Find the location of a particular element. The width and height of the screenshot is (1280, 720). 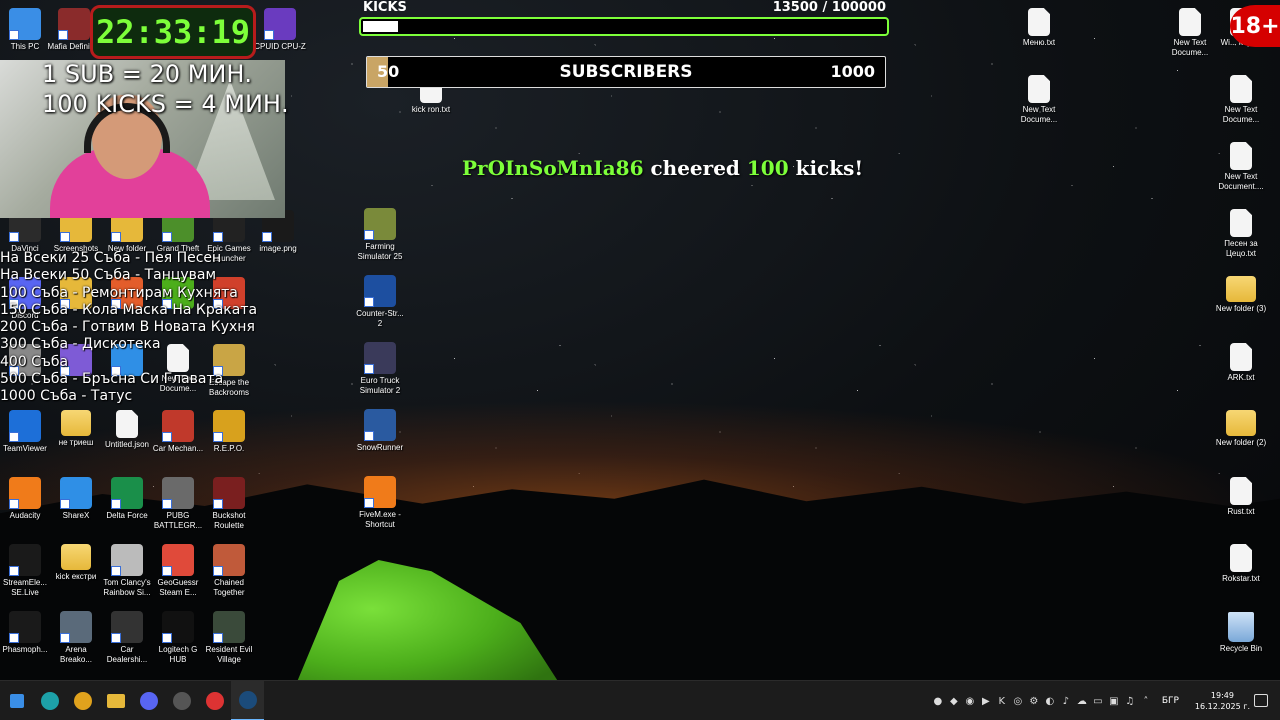

taskbar-discord-button is located at coordinates (148, 700).